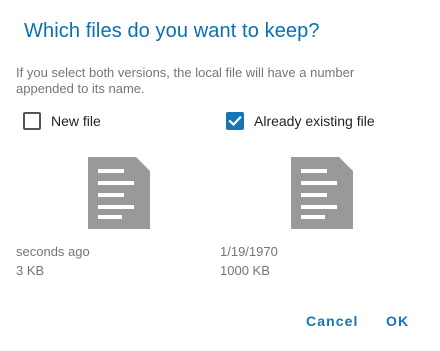  I want to click on existing-file-meta: 1/19/1970 1000 KB, so click(249, 261).